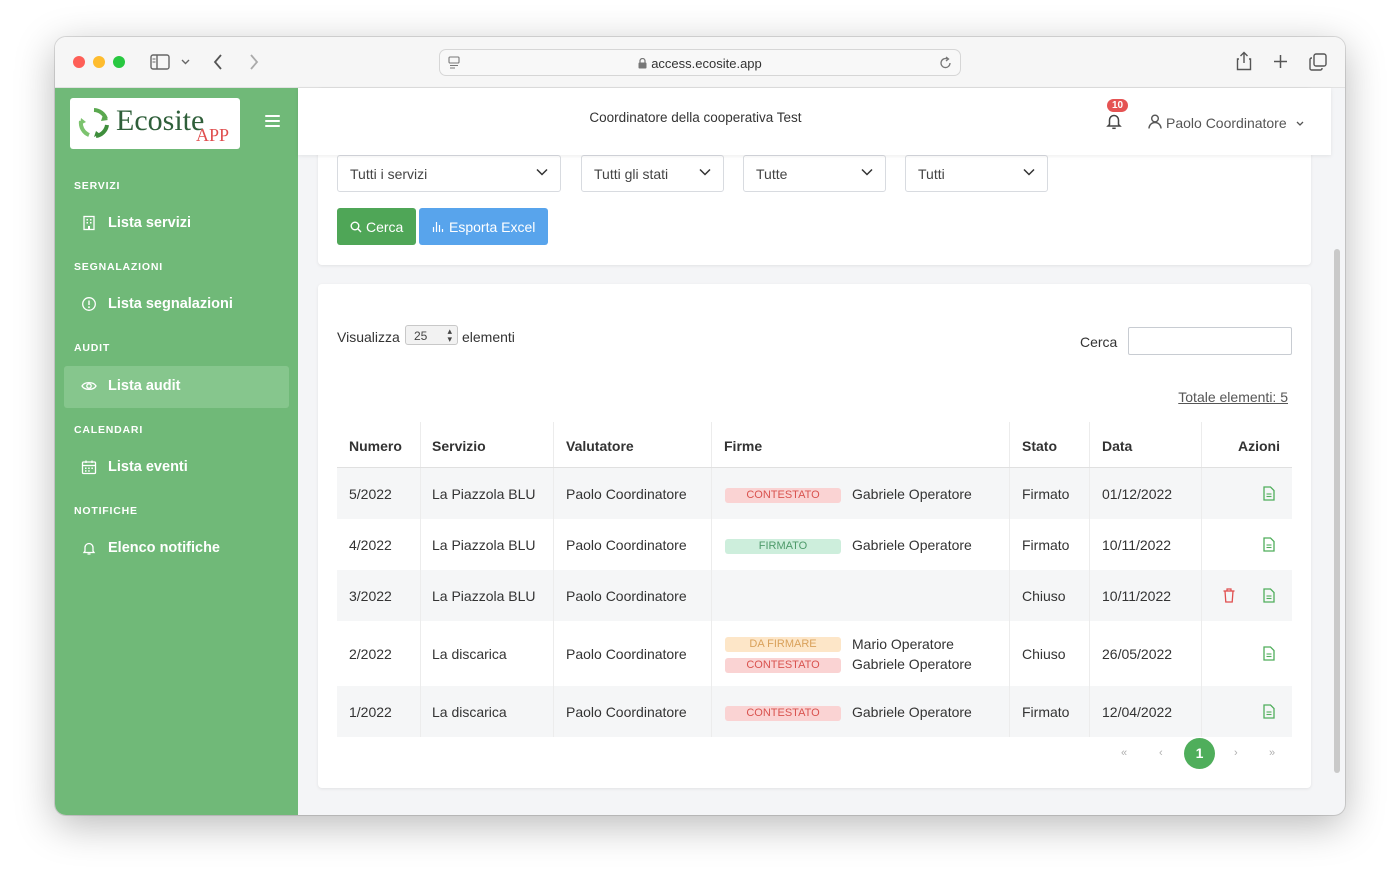  Describe the element at coordinates (469, 712) in the screenshot. I see `cell-servizio: La discarica` at that location.